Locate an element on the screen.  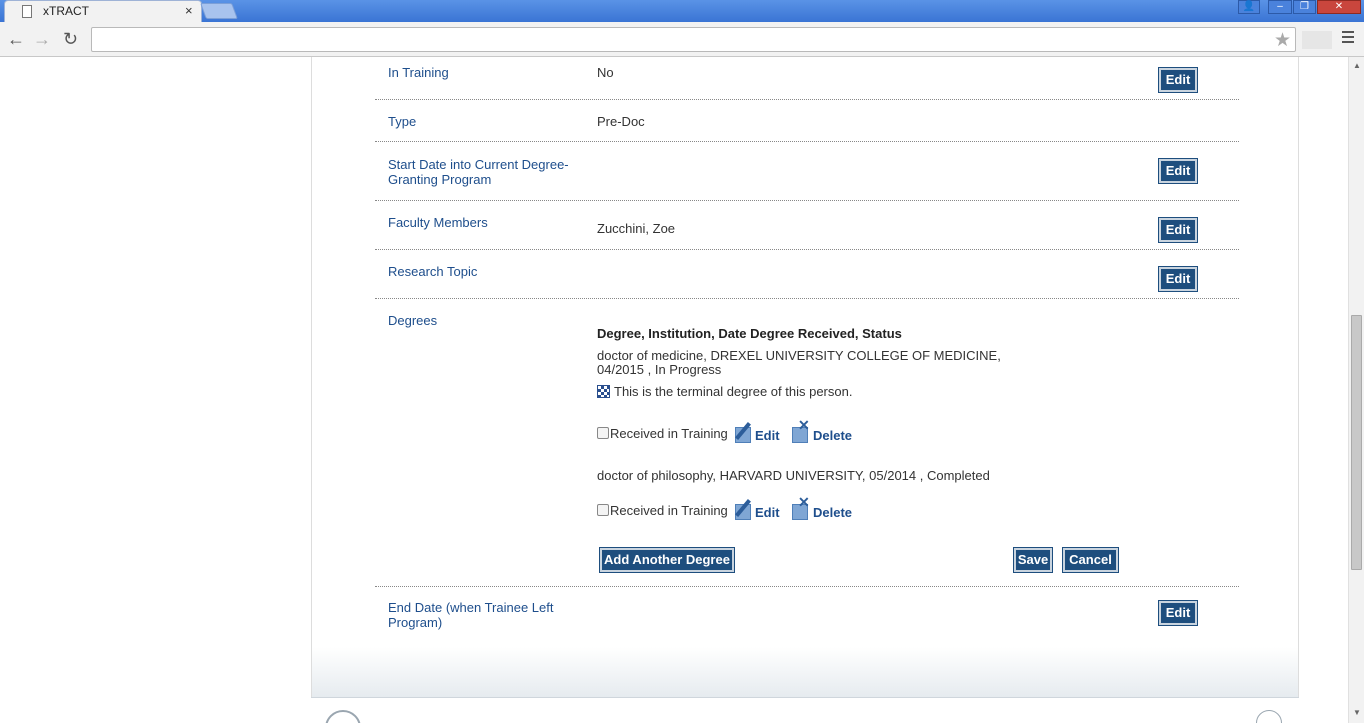
degree-1-delete-link: Delete is located at coordinates (832, 435).